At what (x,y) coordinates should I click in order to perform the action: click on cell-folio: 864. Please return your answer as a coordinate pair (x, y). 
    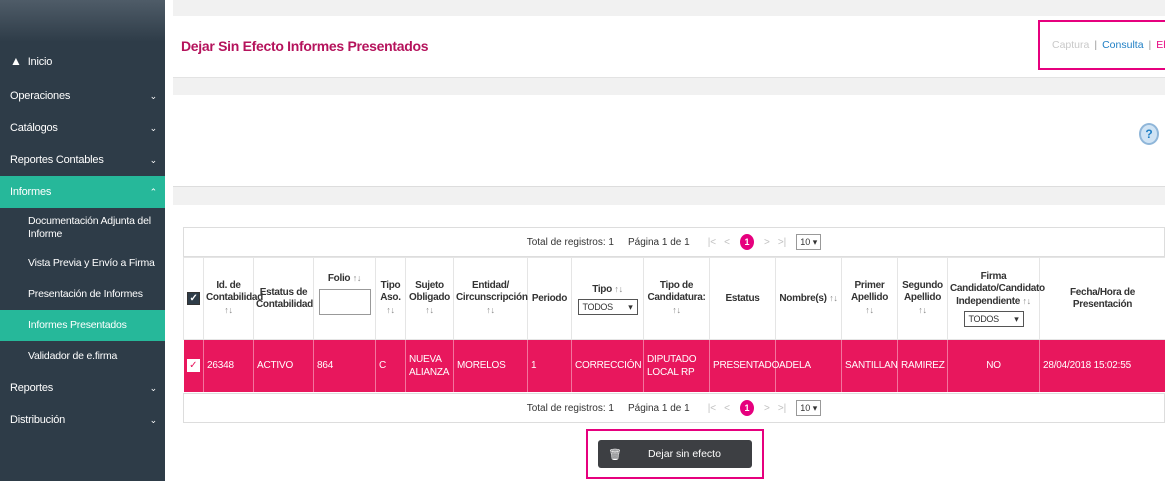
    Looking at the image, I should click on (344, 365).